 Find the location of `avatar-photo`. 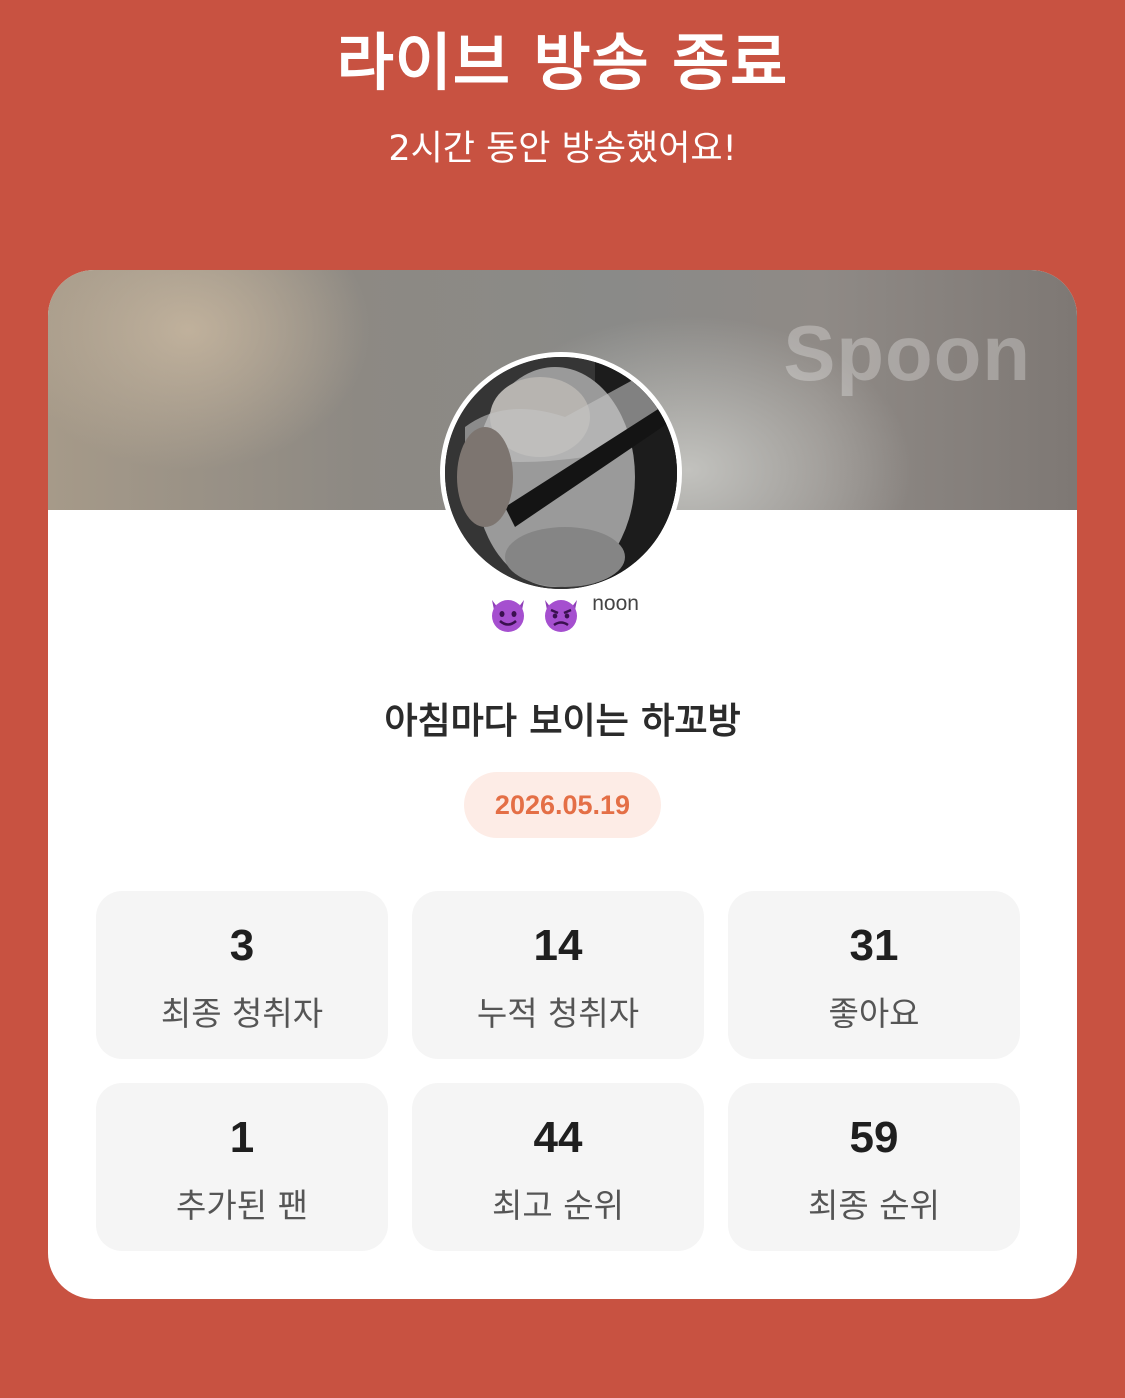

avatar-photo is located at coordinates (561, 473).